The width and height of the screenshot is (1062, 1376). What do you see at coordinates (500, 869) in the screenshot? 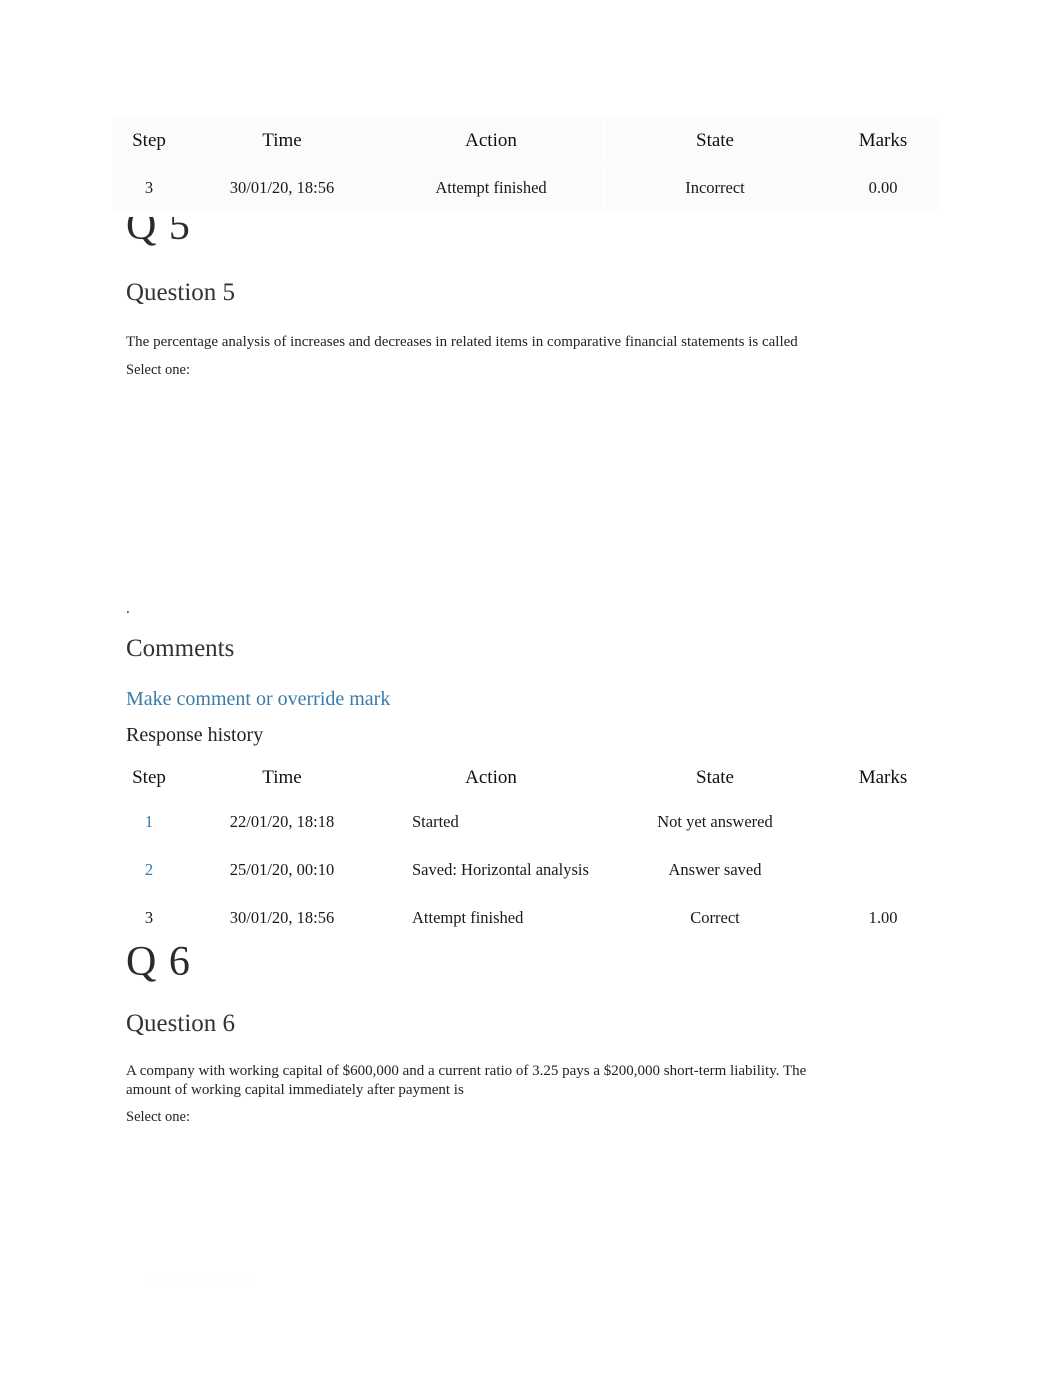
I see `cell-action: Saved: Horizontal analysis` at bounding box center [500, 869].